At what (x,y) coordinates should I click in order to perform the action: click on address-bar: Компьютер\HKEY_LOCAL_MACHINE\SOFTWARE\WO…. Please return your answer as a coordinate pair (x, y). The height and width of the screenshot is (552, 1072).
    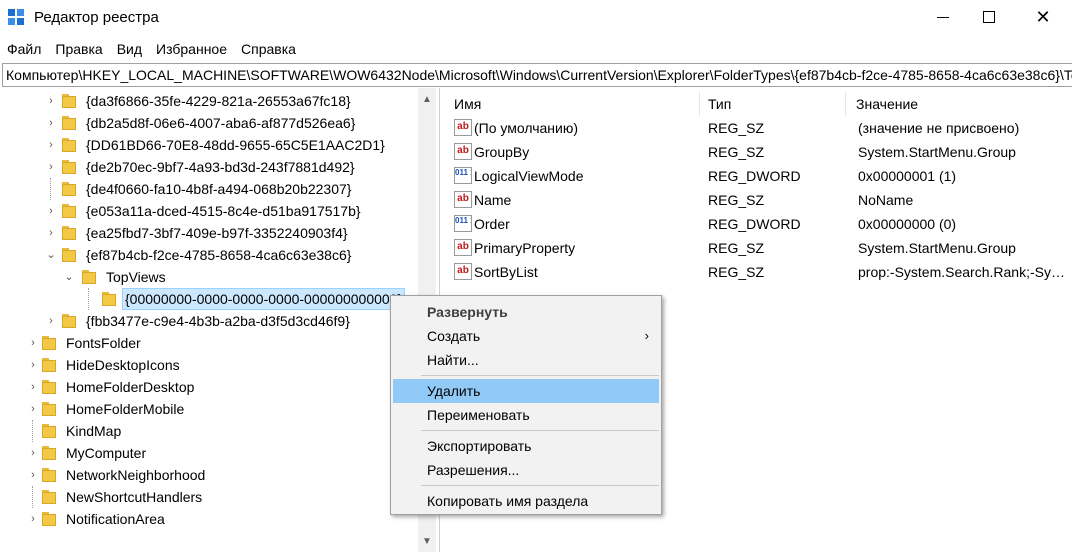
    Looking at the image, I should click on (537, 75).